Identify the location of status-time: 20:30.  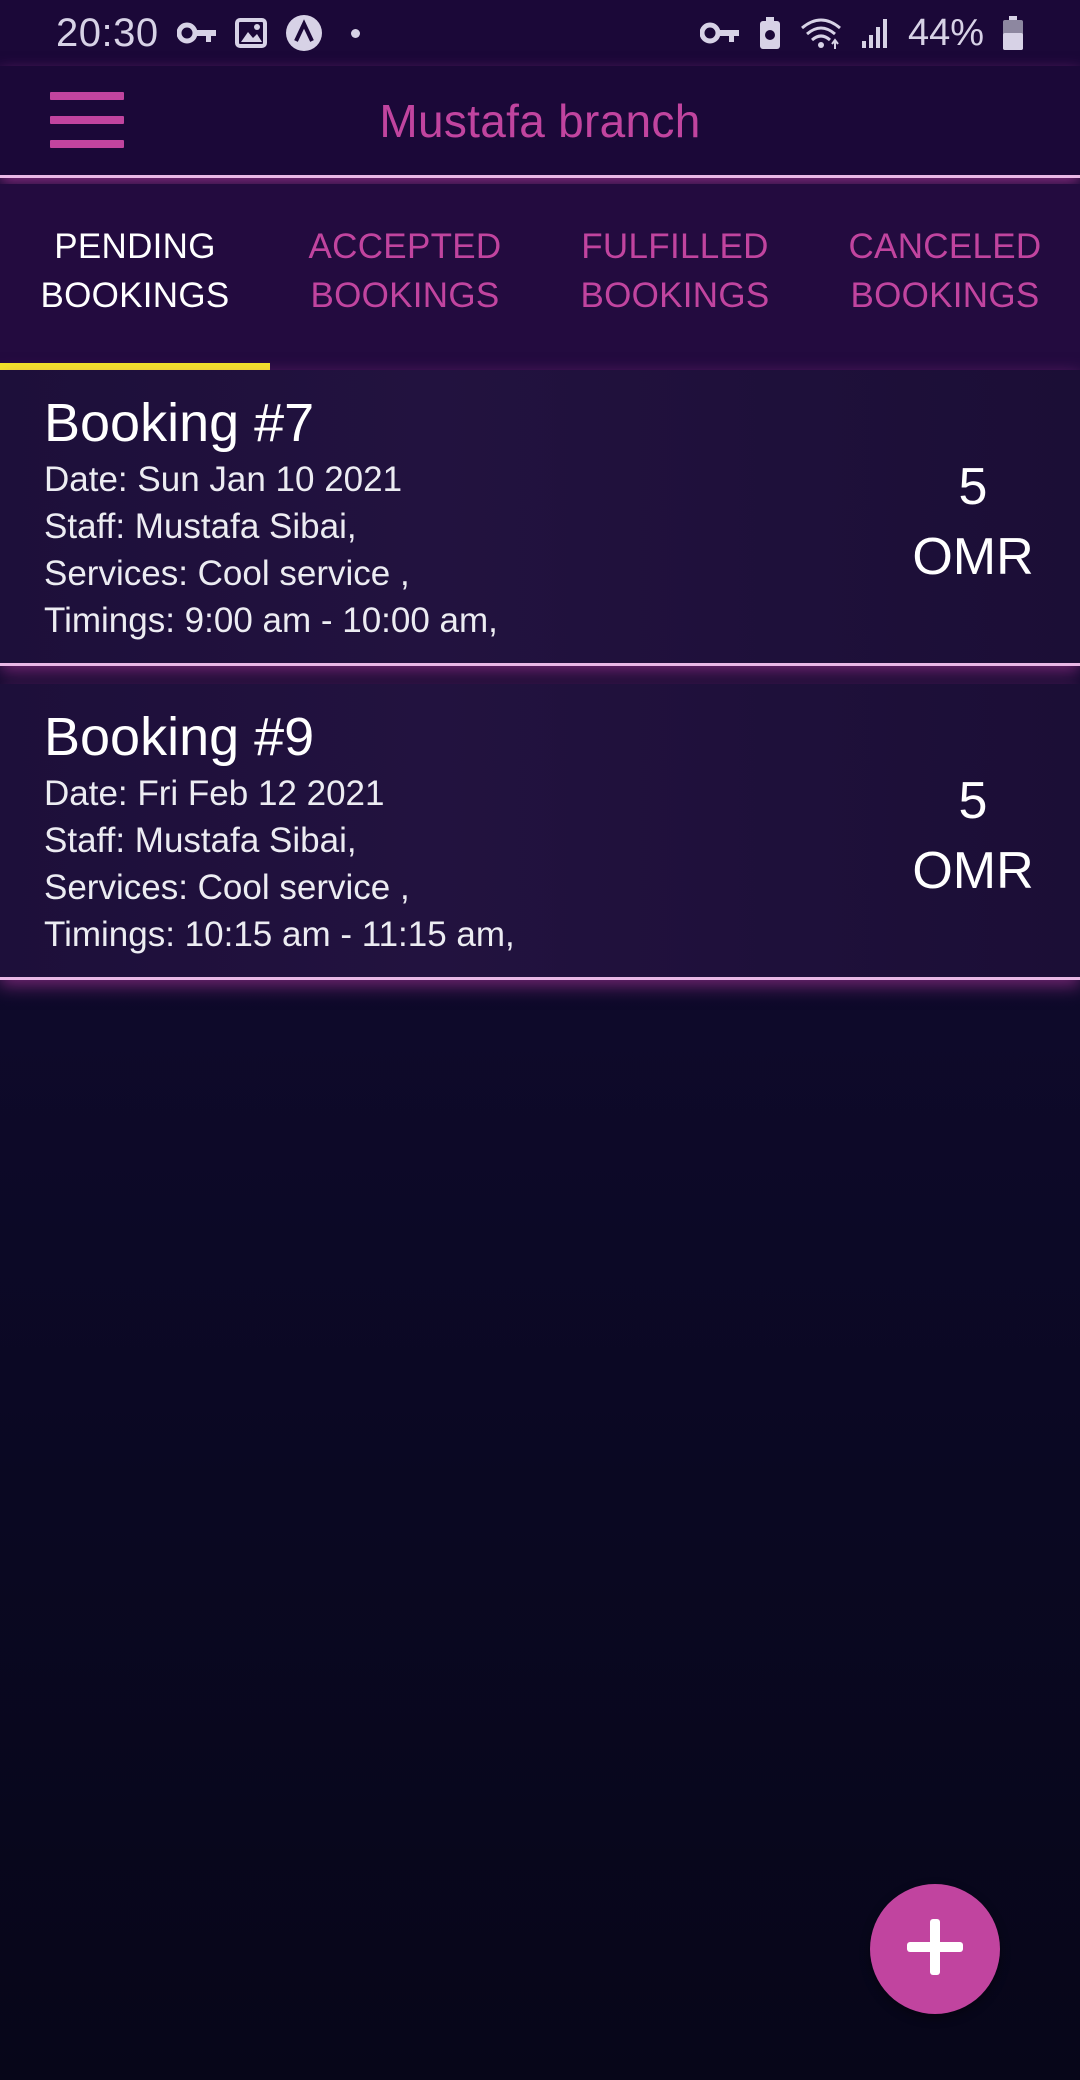
(107, 32).